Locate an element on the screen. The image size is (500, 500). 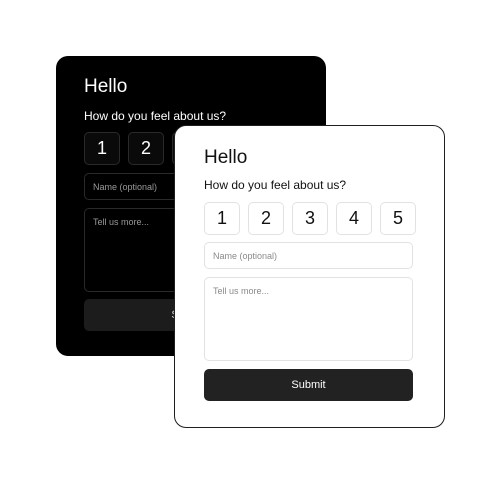
rating-button-5: 5 is located at coordinates (398, 218).